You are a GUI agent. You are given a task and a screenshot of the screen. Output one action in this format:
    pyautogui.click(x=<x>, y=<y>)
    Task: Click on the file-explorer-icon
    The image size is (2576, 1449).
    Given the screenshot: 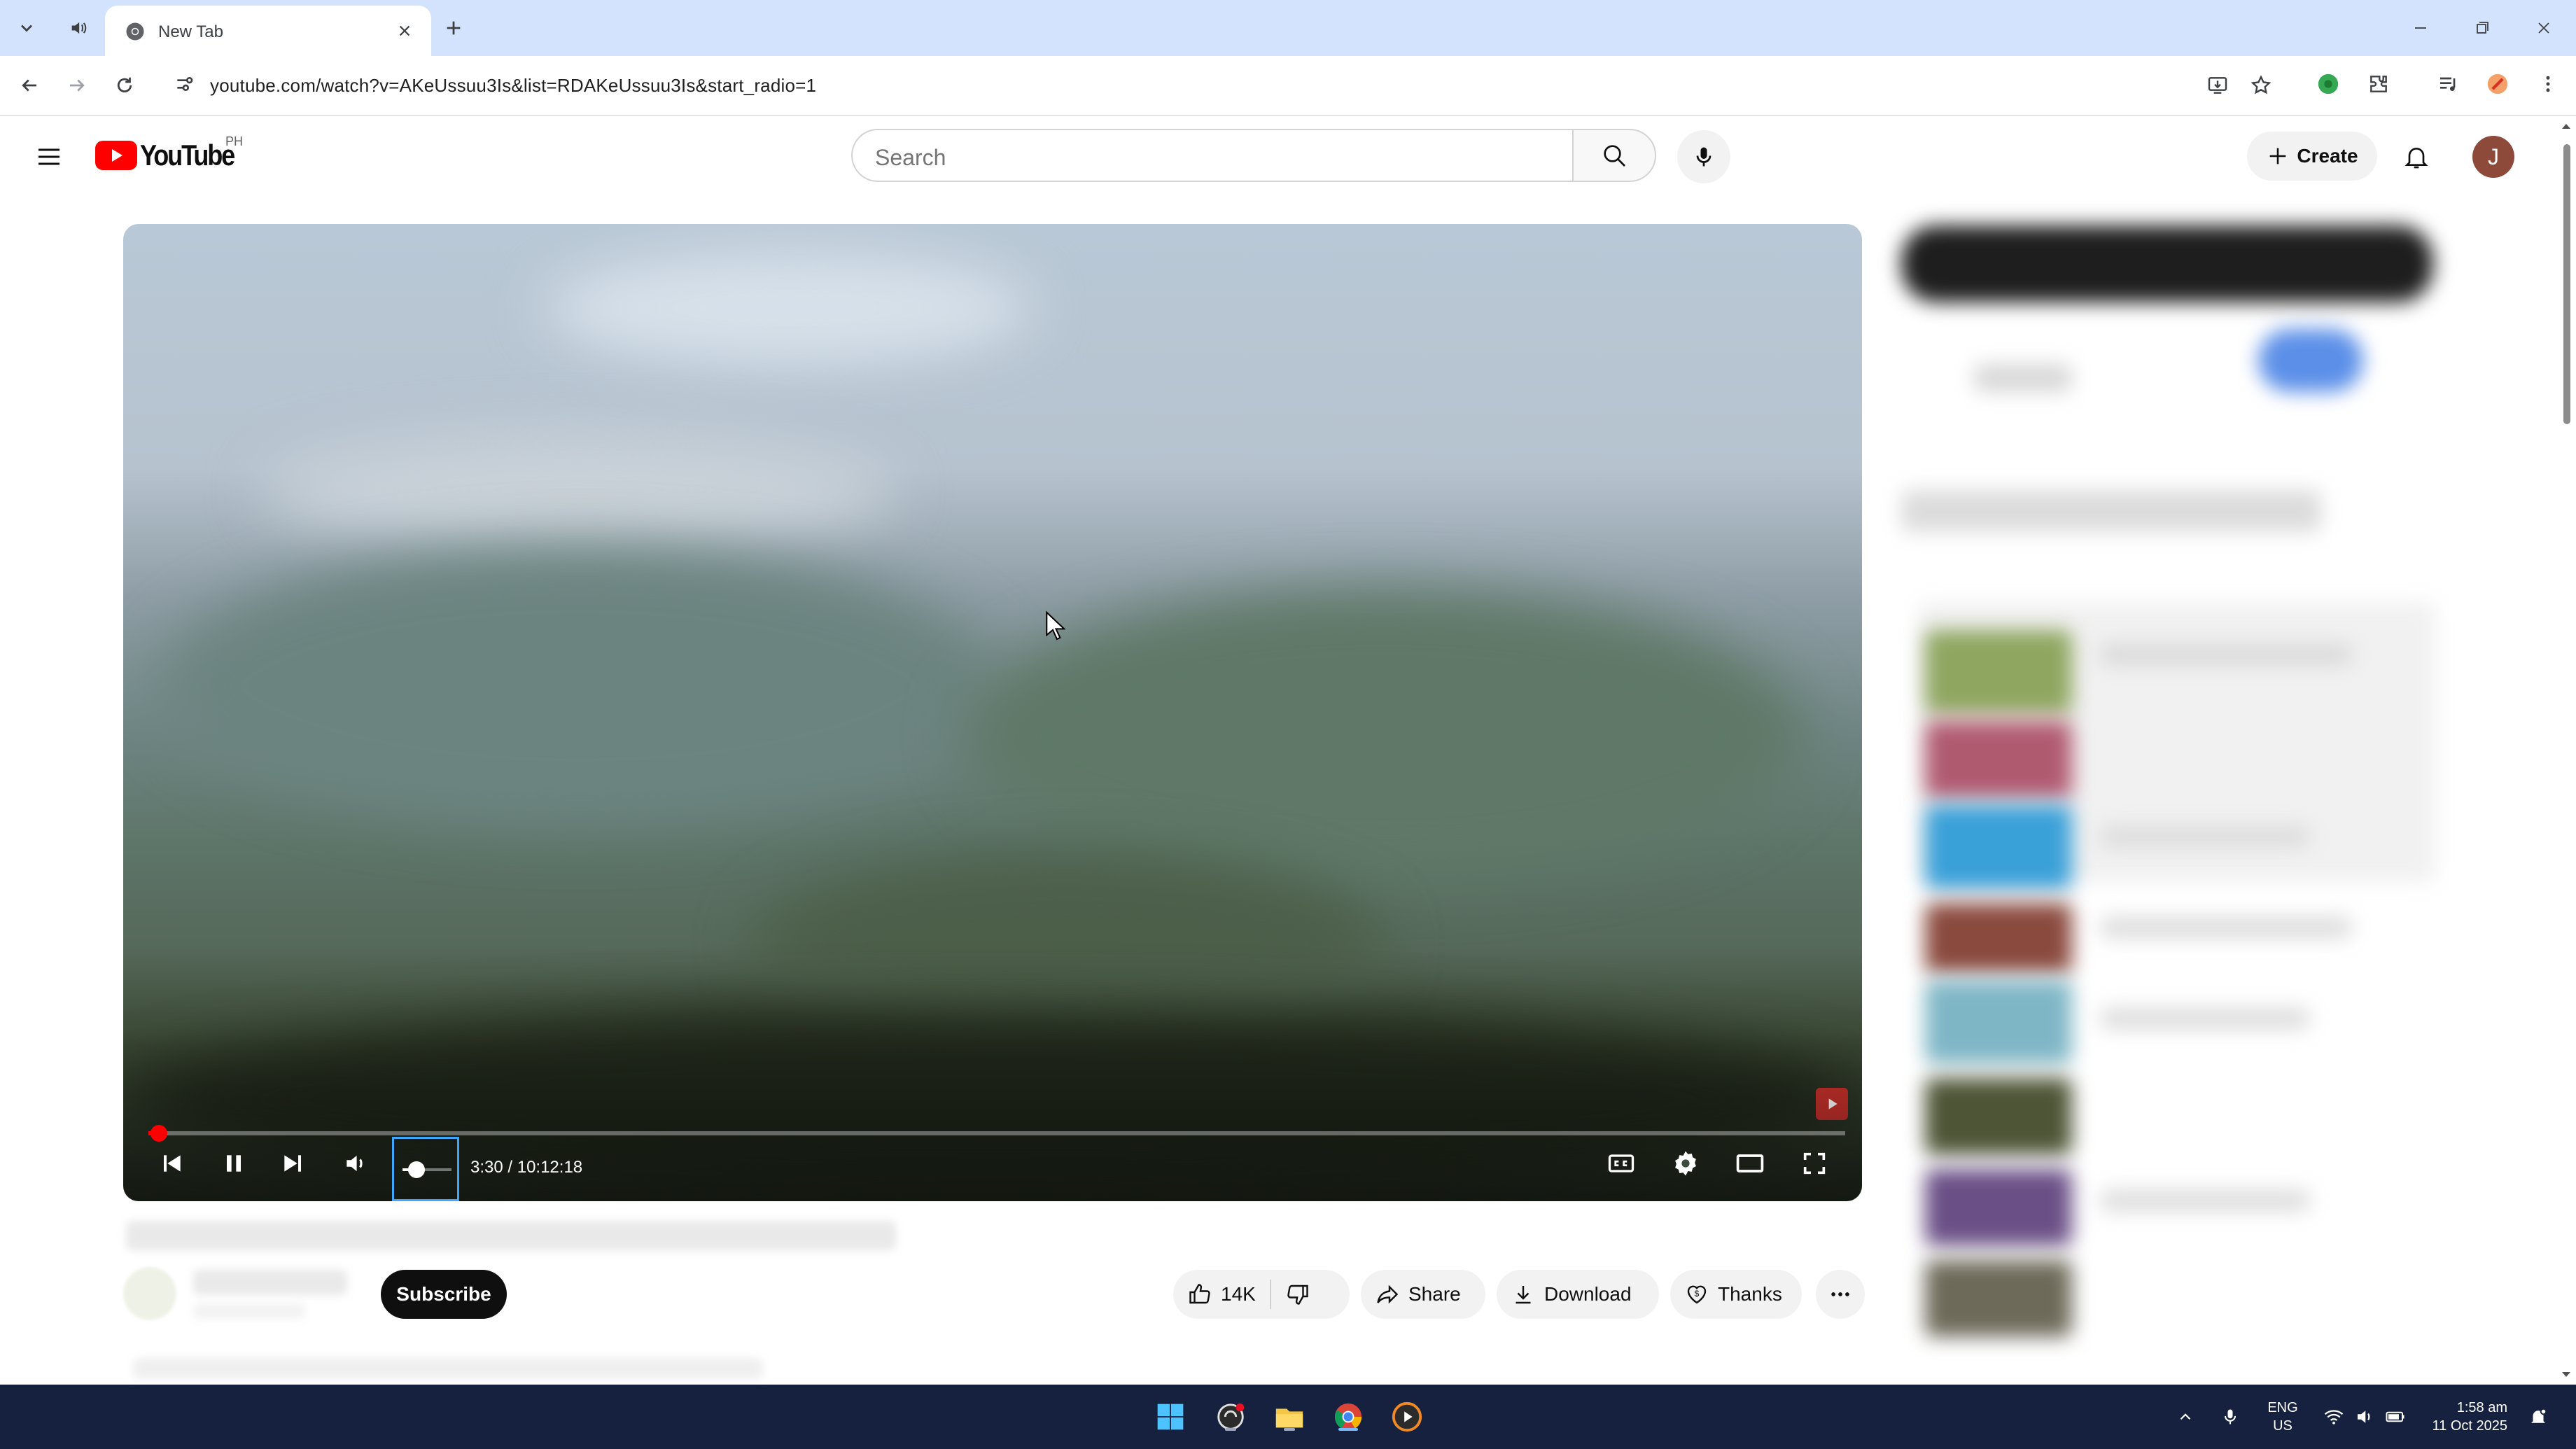 What is the action you would take?
    pyautogui.click(x=1289, y=1417)
    